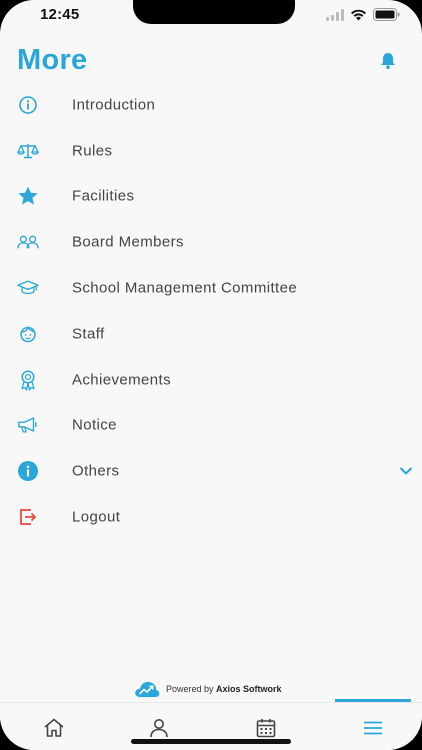 This screenshot has height=750, width=422. I want to click on face-icon, so click(28, 334).